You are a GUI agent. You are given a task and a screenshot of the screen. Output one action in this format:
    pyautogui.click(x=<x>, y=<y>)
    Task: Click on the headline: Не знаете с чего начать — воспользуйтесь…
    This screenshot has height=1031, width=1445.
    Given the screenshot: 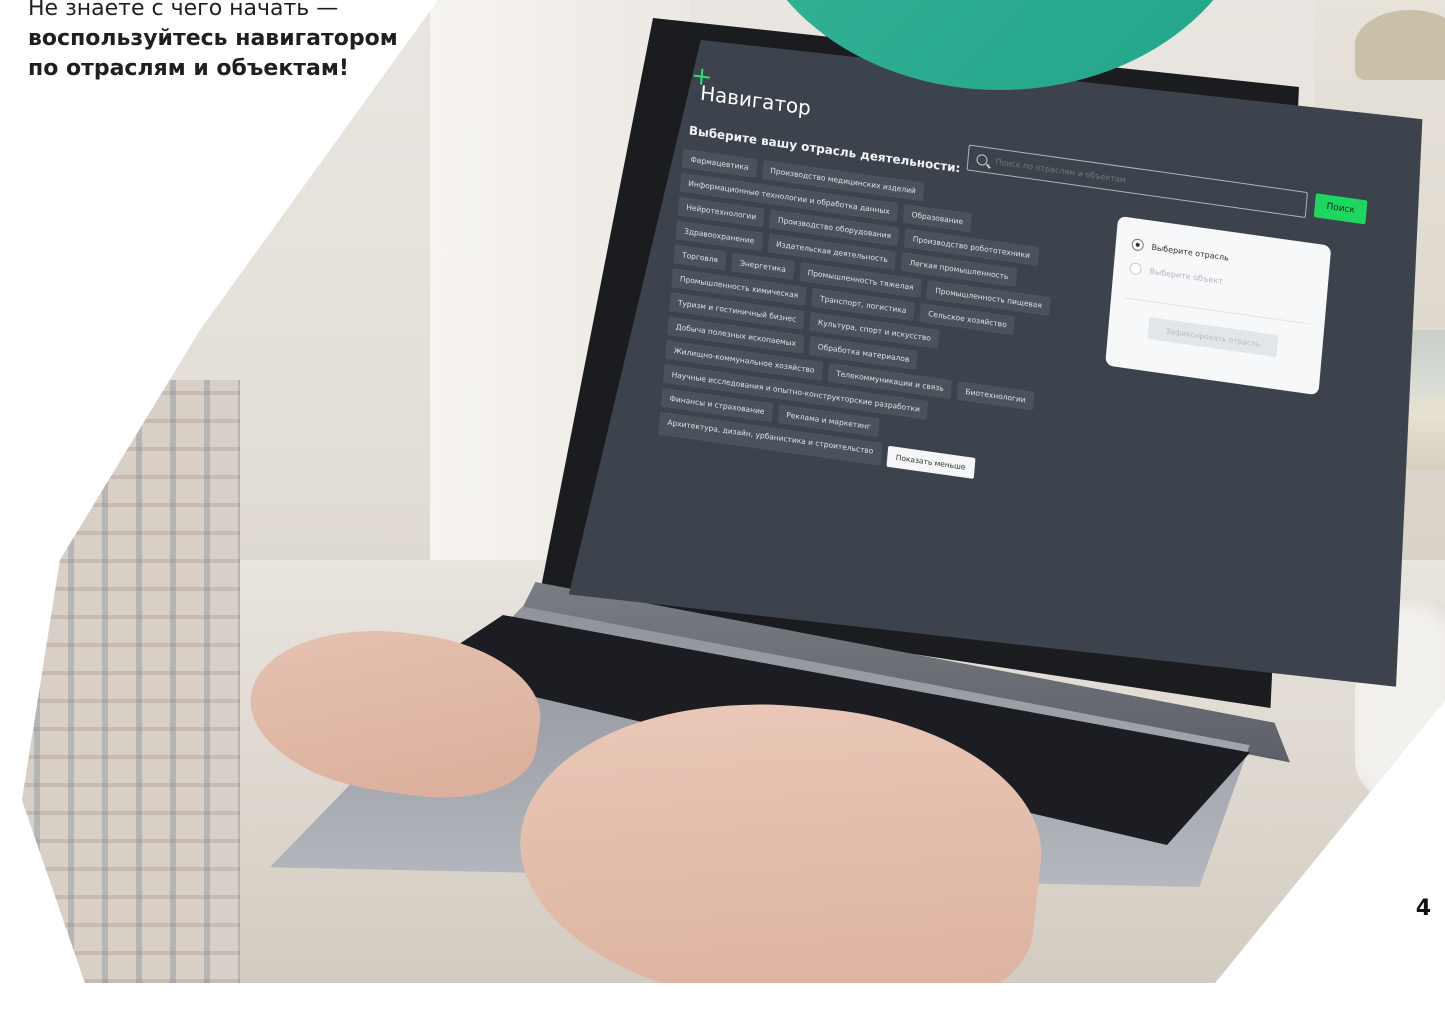 What is the action you would take?
    pyautogui.click(x=258, y=42)
    